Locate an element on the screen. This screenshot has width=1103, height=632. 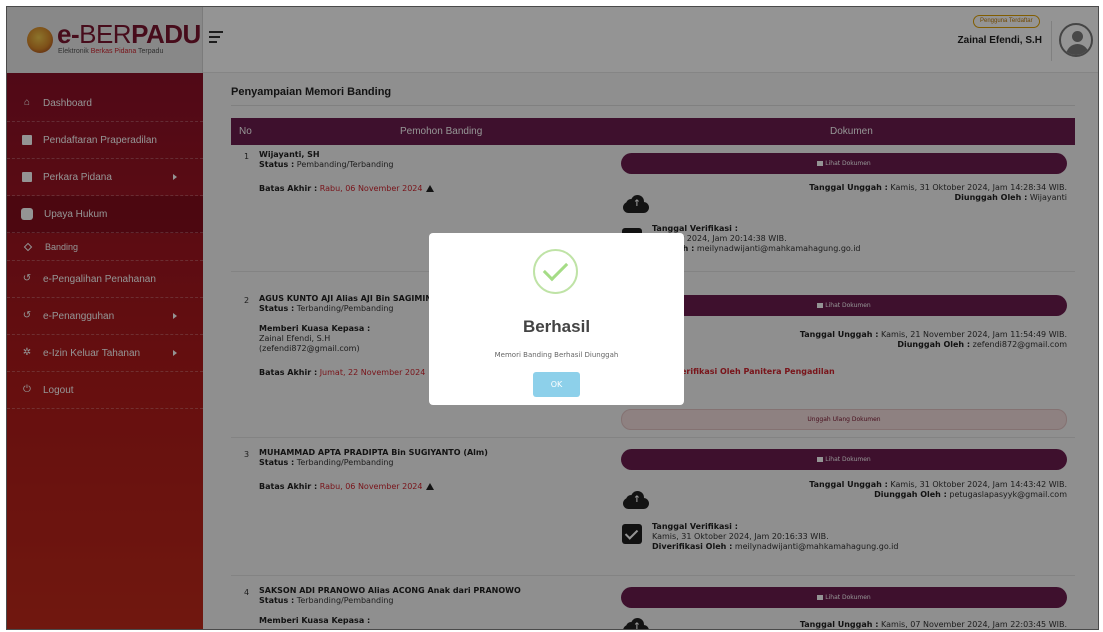
dialog-title: Berhasil is located at coordinates (556, 326).